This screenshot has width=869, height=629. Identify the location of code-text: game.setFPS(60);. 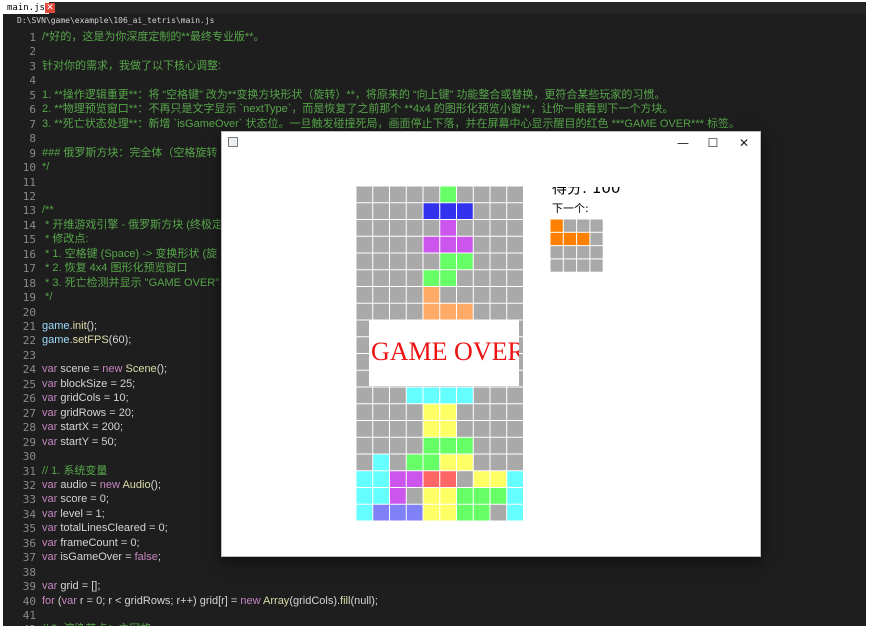
(86, 340).